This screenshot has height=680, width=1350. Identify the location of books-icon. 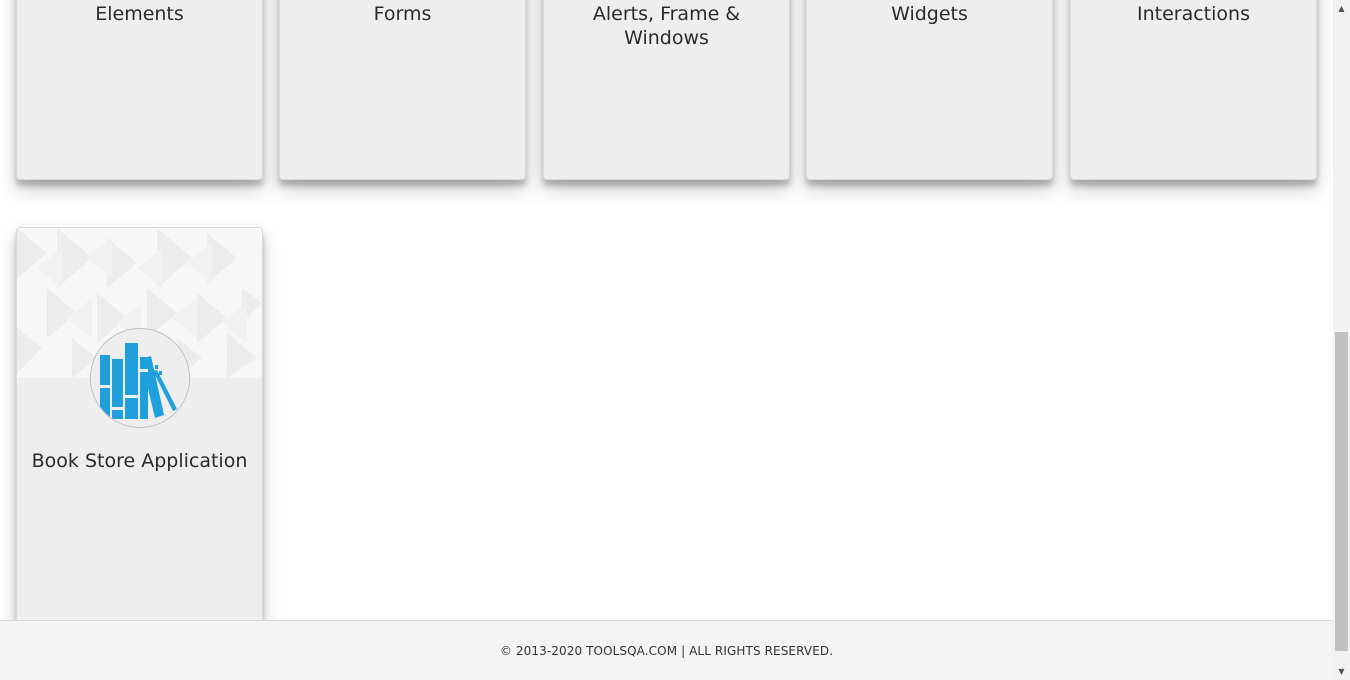
(140, 378).